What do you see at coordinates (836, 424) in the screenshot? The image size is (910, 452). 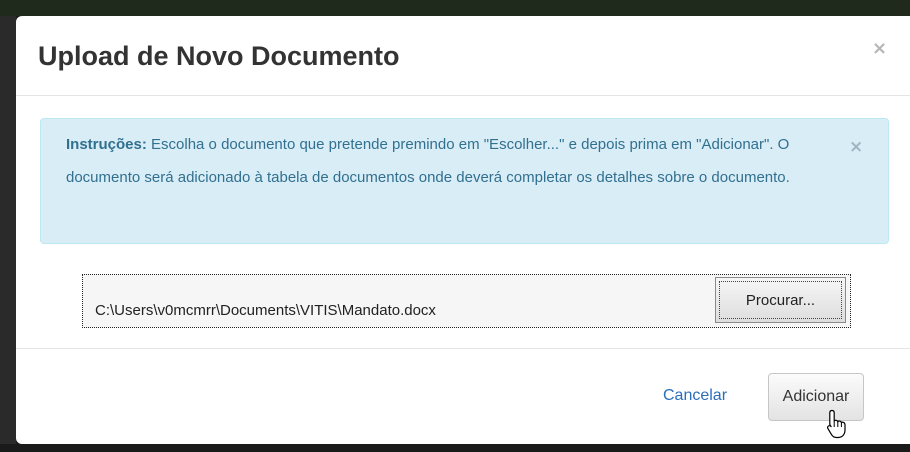 I see `hand-pointer-icon` at bounding box center [836, 424].